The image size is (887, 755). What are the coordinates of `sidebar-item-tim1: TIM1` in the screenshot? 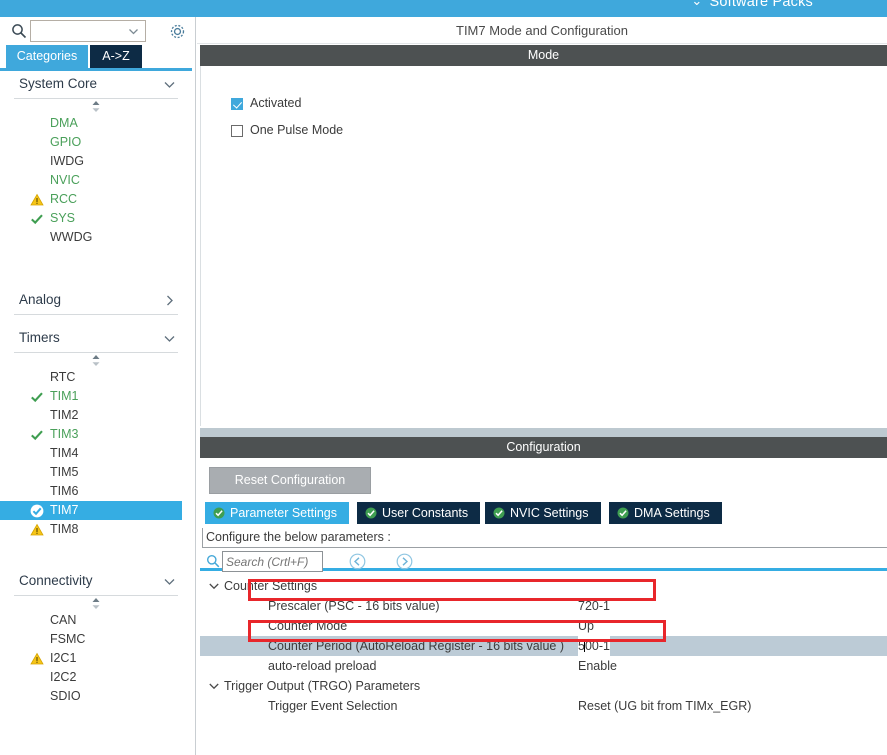 It's located at (96, 396).